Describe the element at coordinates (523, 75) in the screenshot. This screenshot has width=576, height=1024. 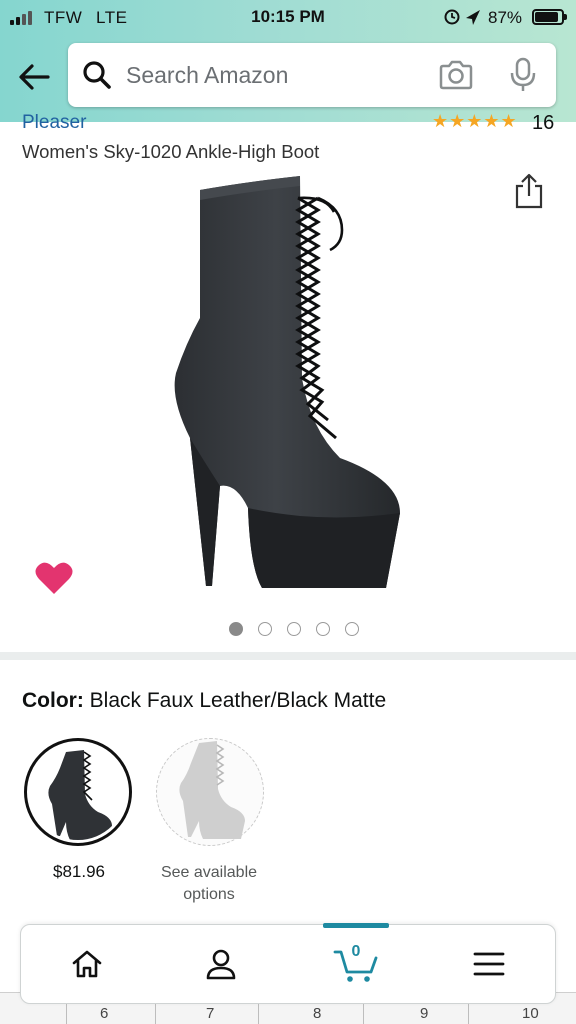
I see `microphone-icon` at that location.